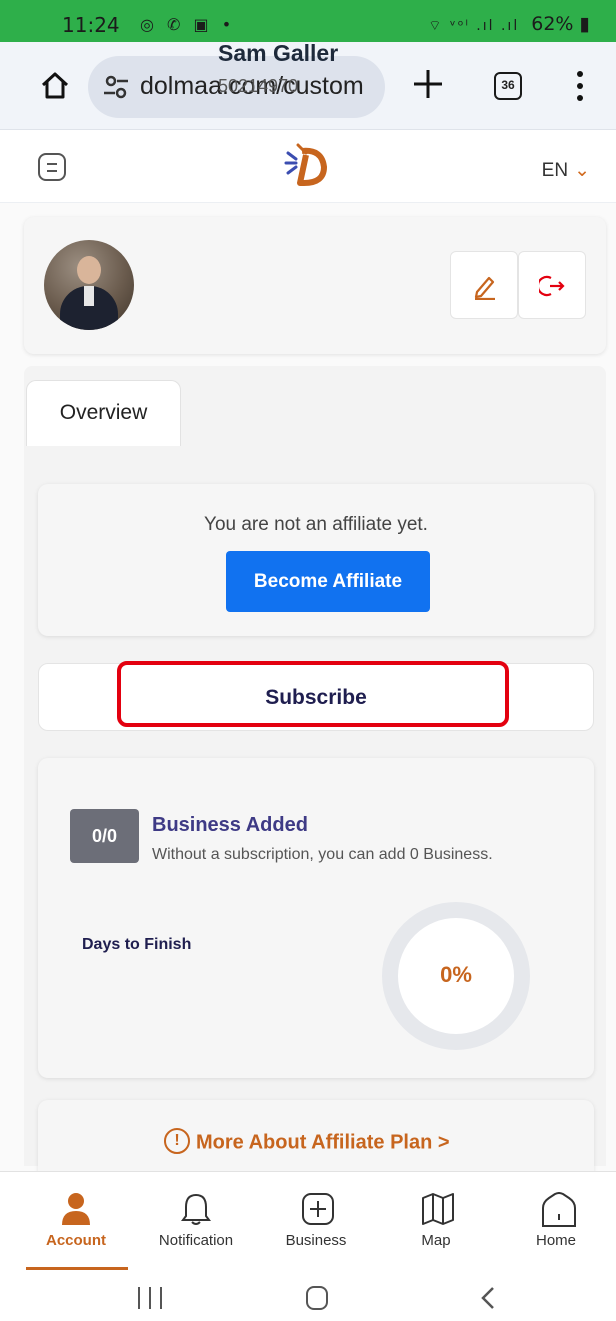 Image resolution: width=616 pixels, height=1321 pixels. I want to click on profile-user-id: 50214970, so click(258, 86).